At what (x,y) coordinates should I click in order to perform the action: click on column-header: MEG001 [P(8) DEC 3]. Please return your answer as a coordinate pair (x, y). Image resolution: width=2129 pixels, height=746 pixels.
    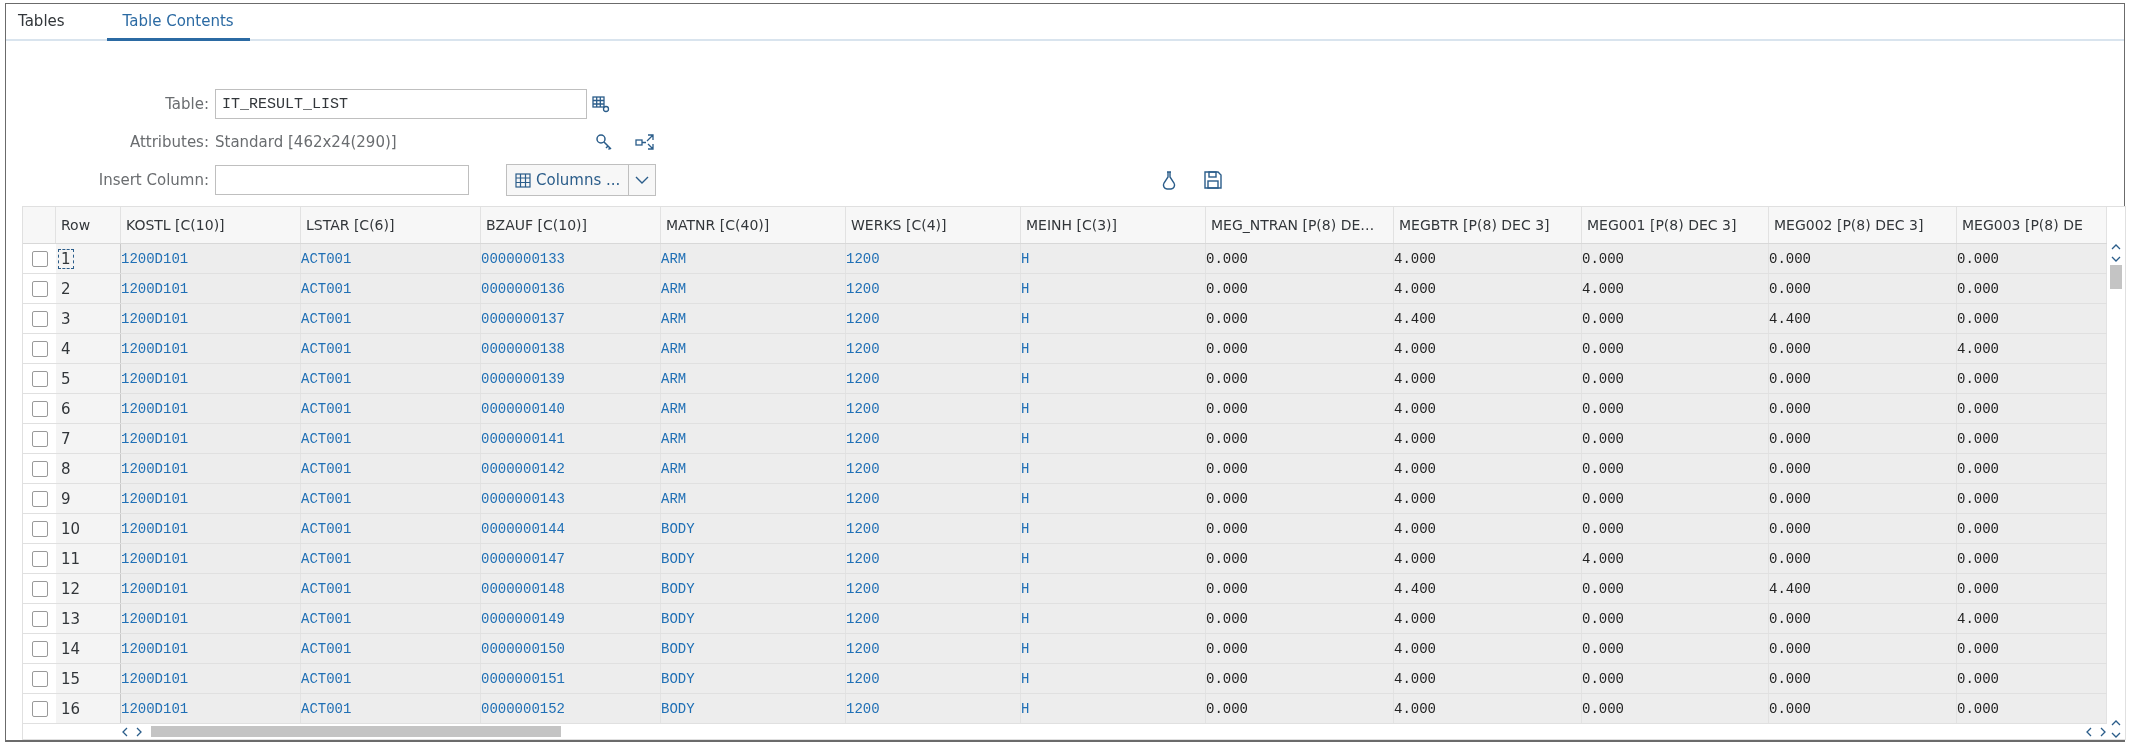
    Looking at the image, I should click on (1675, 225).